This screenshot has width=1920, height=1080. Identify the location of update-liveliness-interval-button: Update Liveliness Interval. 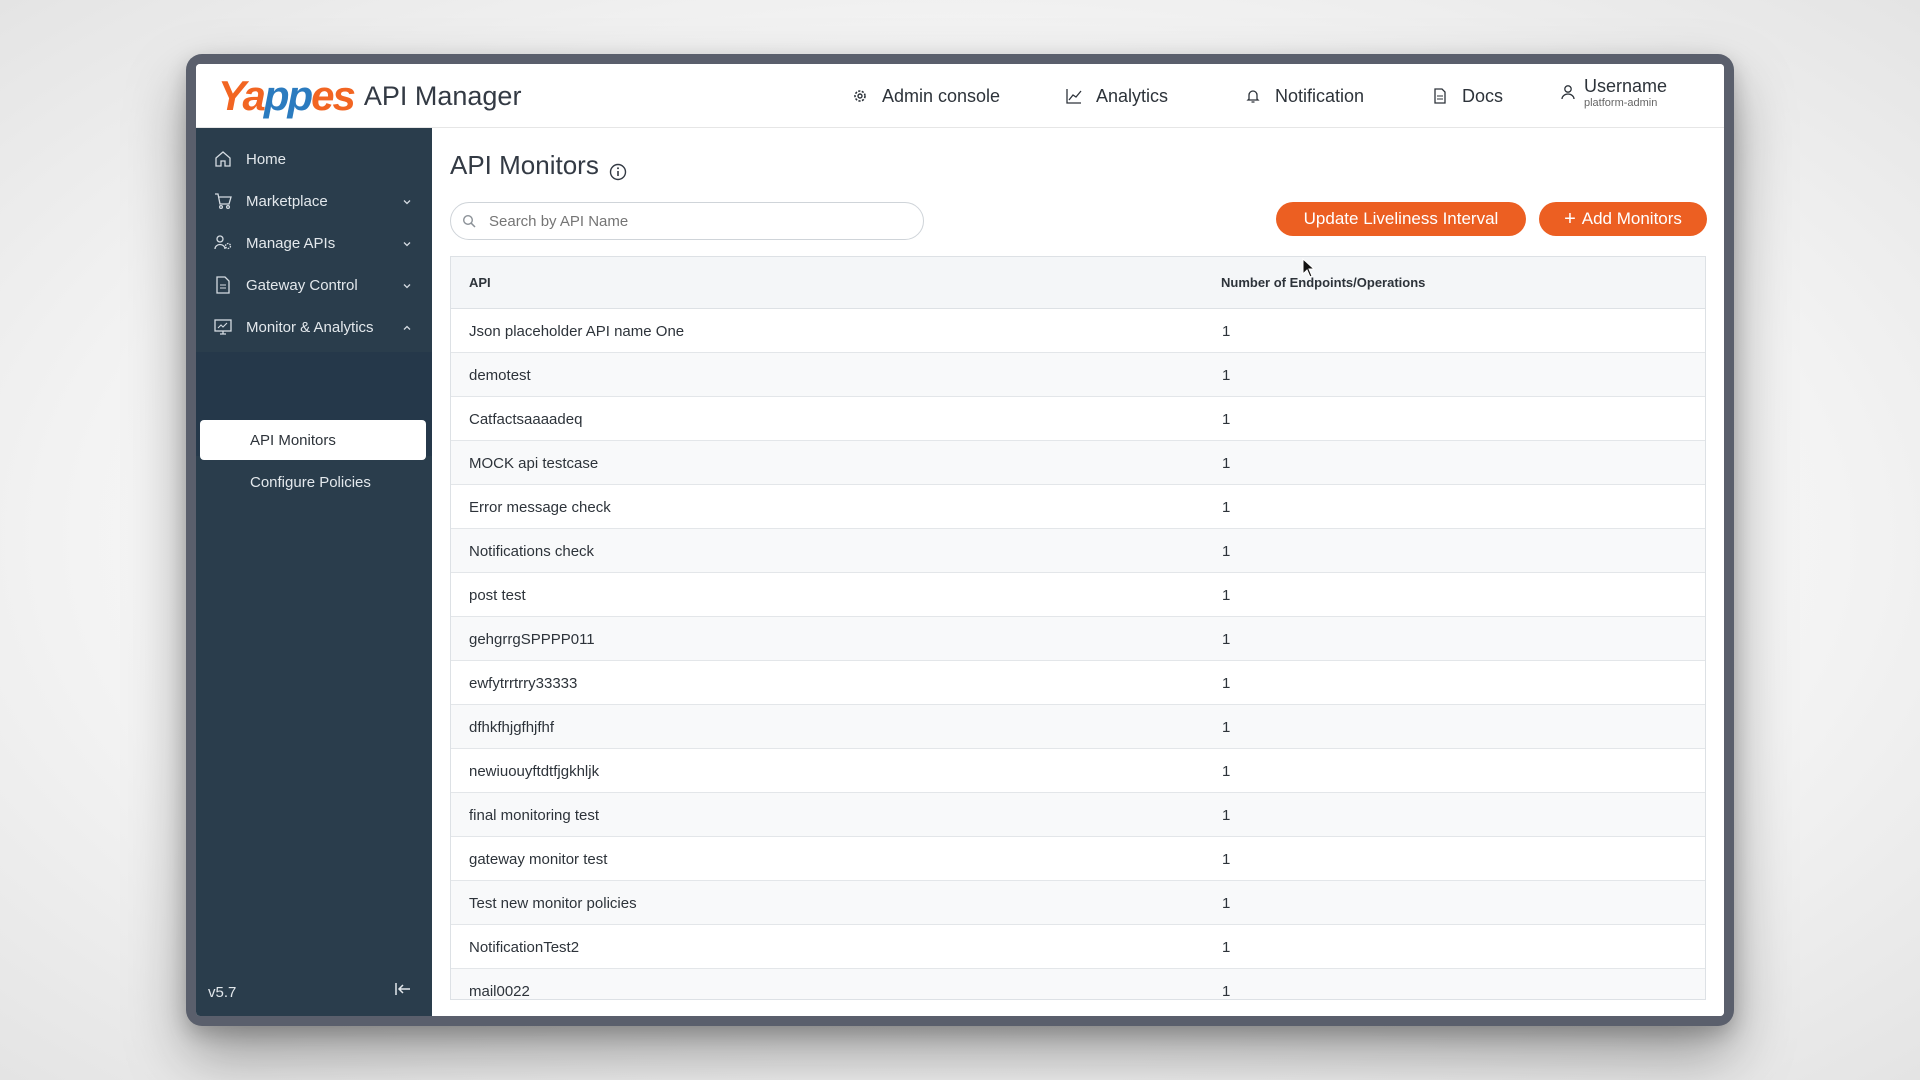
(1401, 219).